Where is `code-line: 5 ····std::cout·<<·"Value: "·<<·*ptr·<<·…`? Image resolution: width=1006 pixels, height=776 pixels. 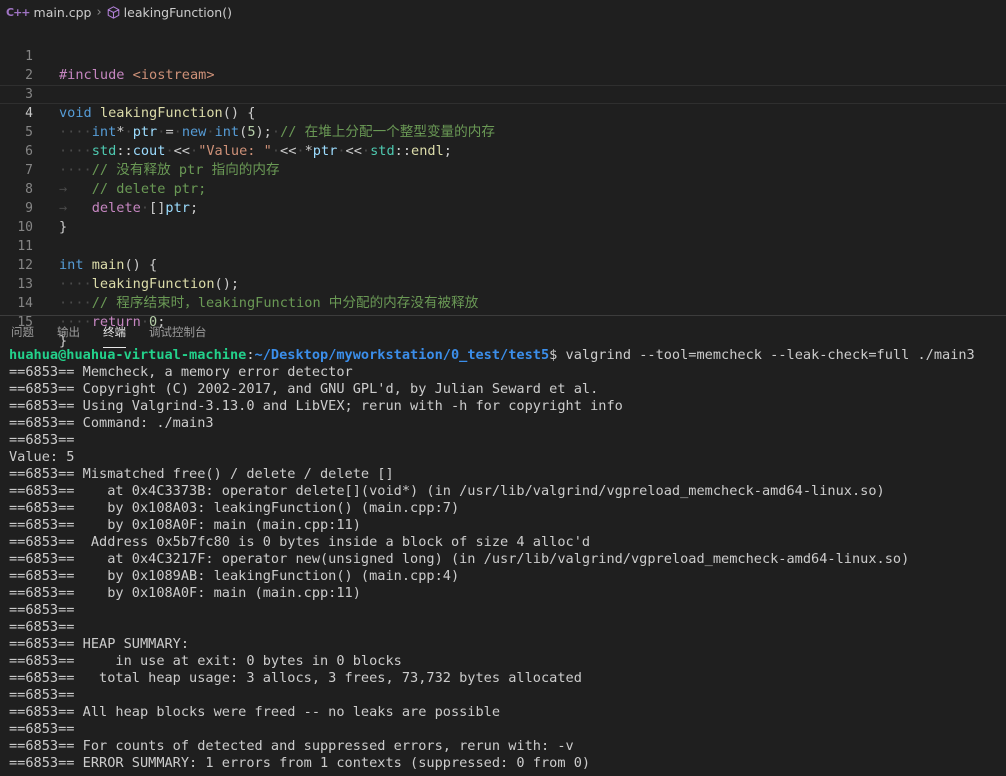
code-line: 5 ····std::cout·<<·"Value: "·<<·*ptr·<<·… is located at coordinates (503, 131).